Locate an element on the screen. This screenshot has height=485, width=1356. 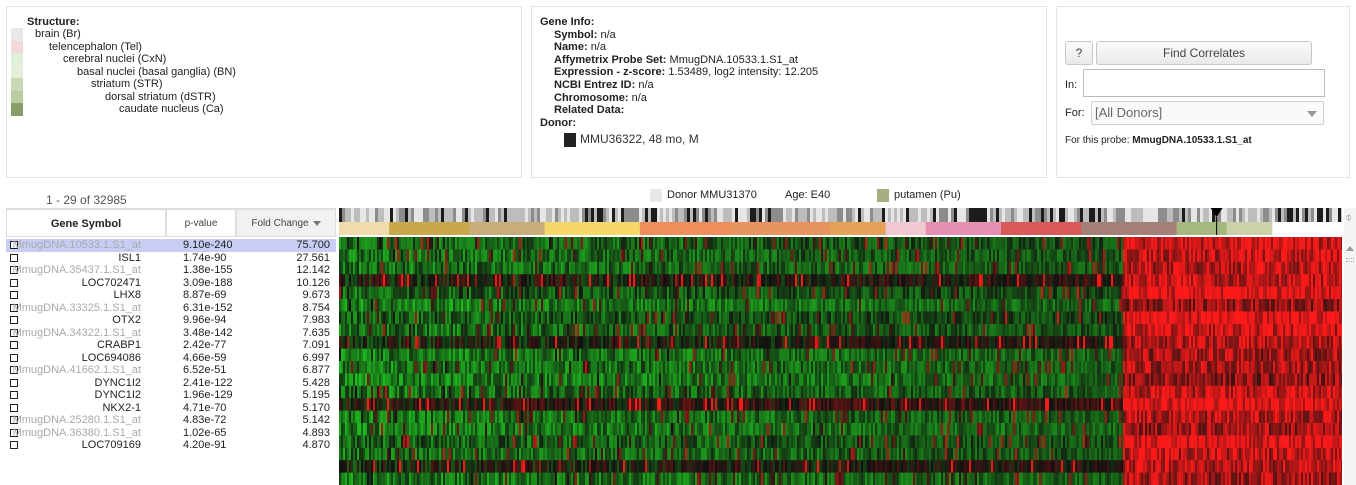
gene-symbol-cell: NKX2-1 is located at coordinates (121, 408).